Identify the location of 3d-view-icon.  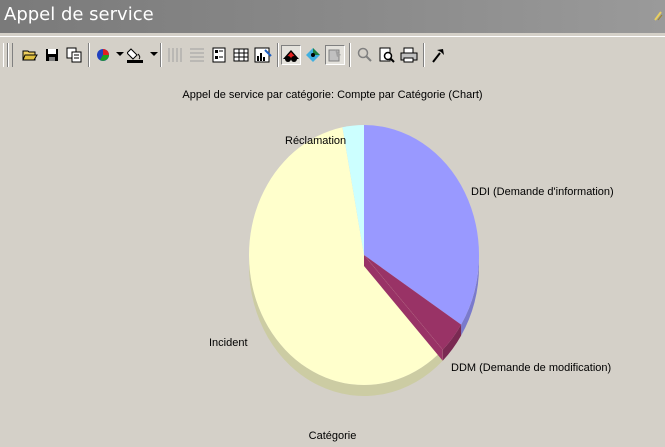
(291, 55).